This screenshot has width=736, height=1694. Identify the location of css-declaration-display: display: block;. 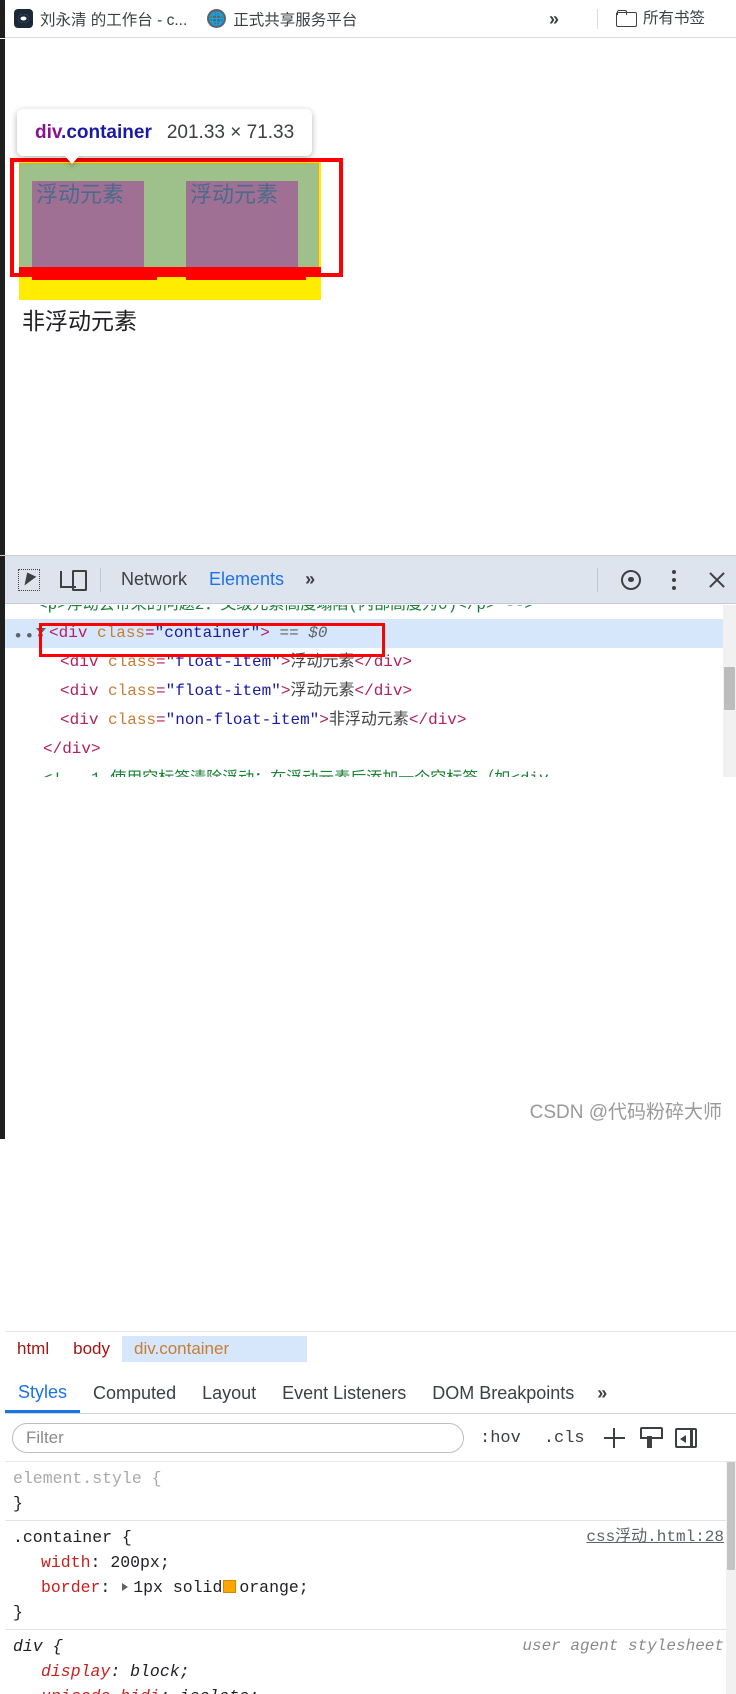
(374, 1671).